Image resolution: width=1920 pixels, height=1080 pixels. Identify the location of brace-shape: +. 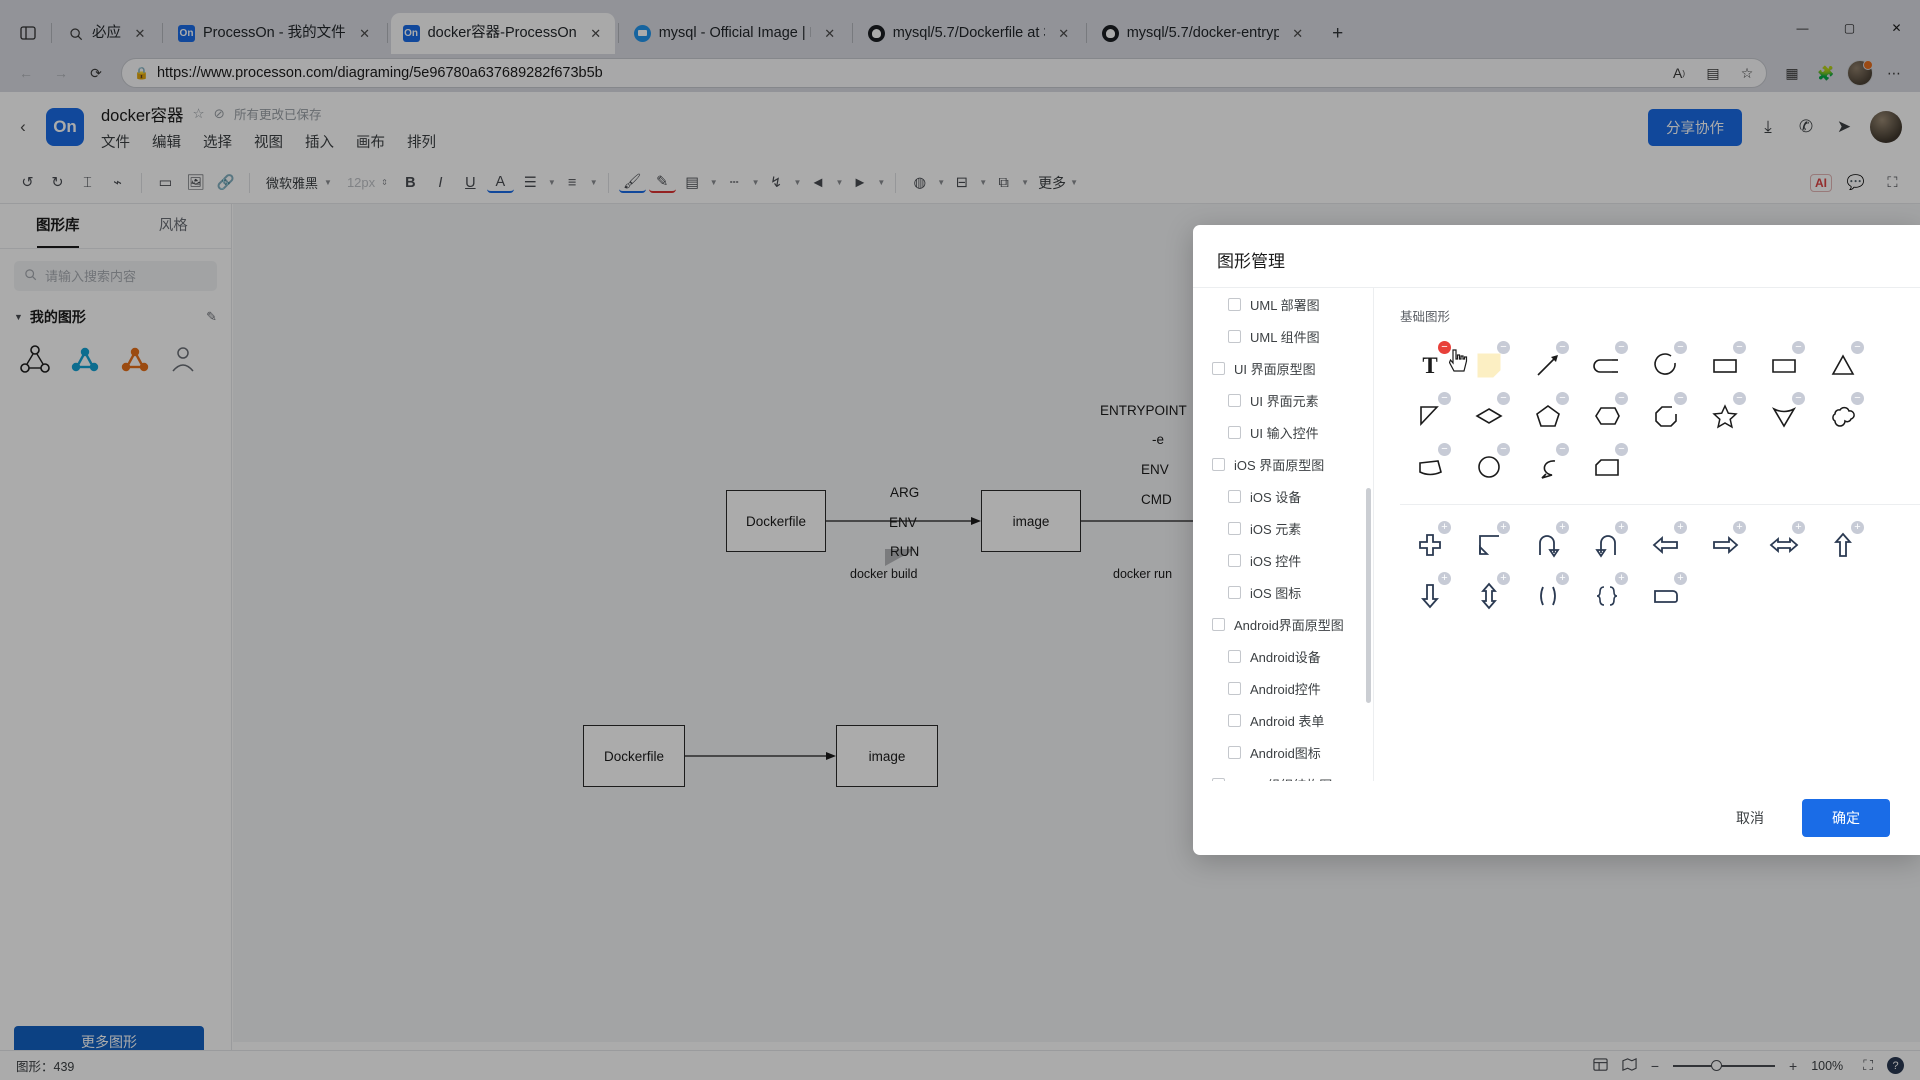
(1606, 595).